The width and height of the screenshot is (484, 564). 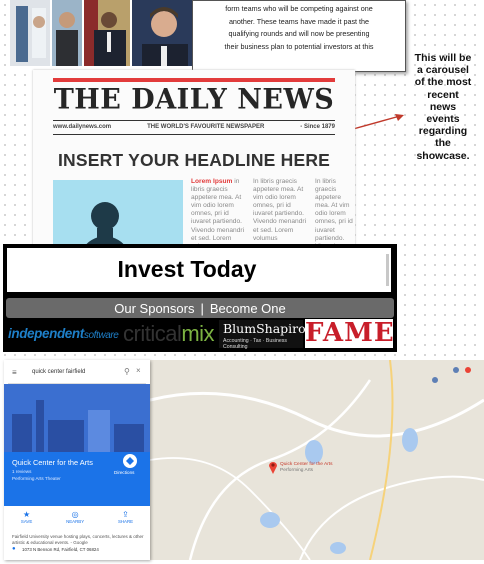 I want to click on save-label: SAVE, so click(x=26, y=521).